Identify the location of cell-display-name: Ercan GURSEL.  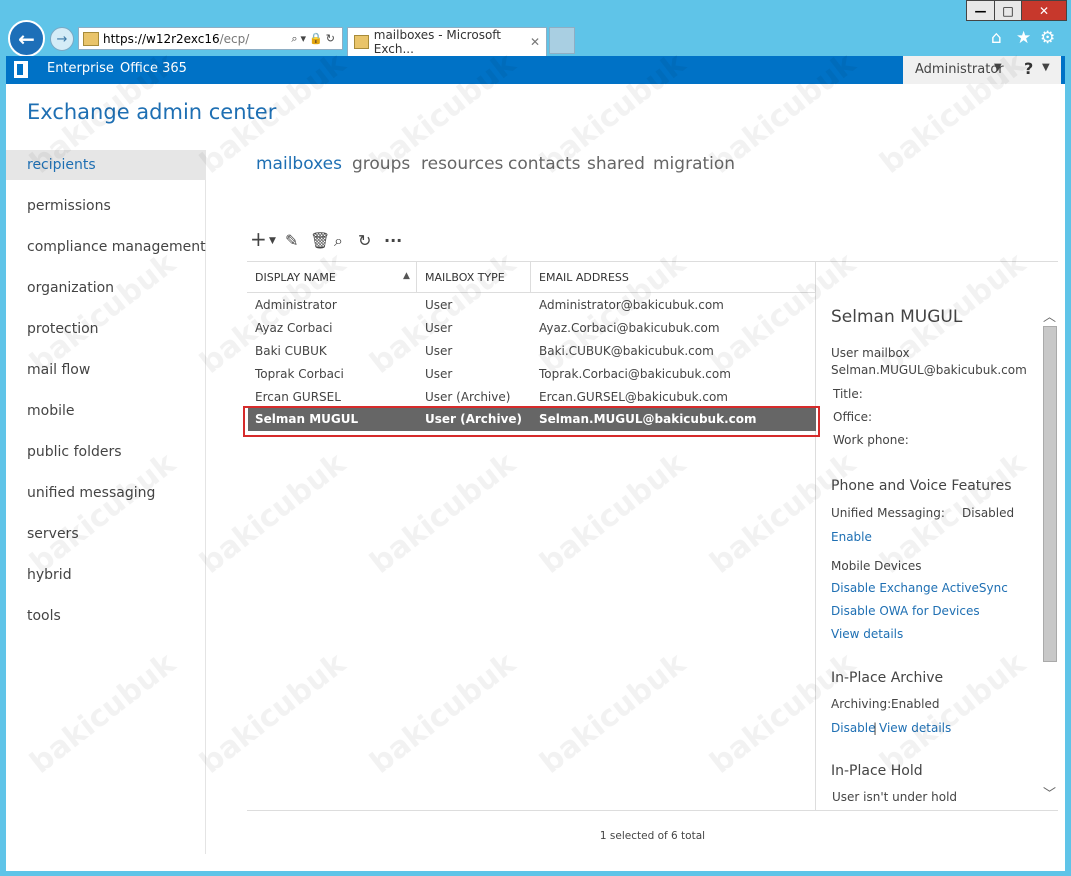
(298, 397).